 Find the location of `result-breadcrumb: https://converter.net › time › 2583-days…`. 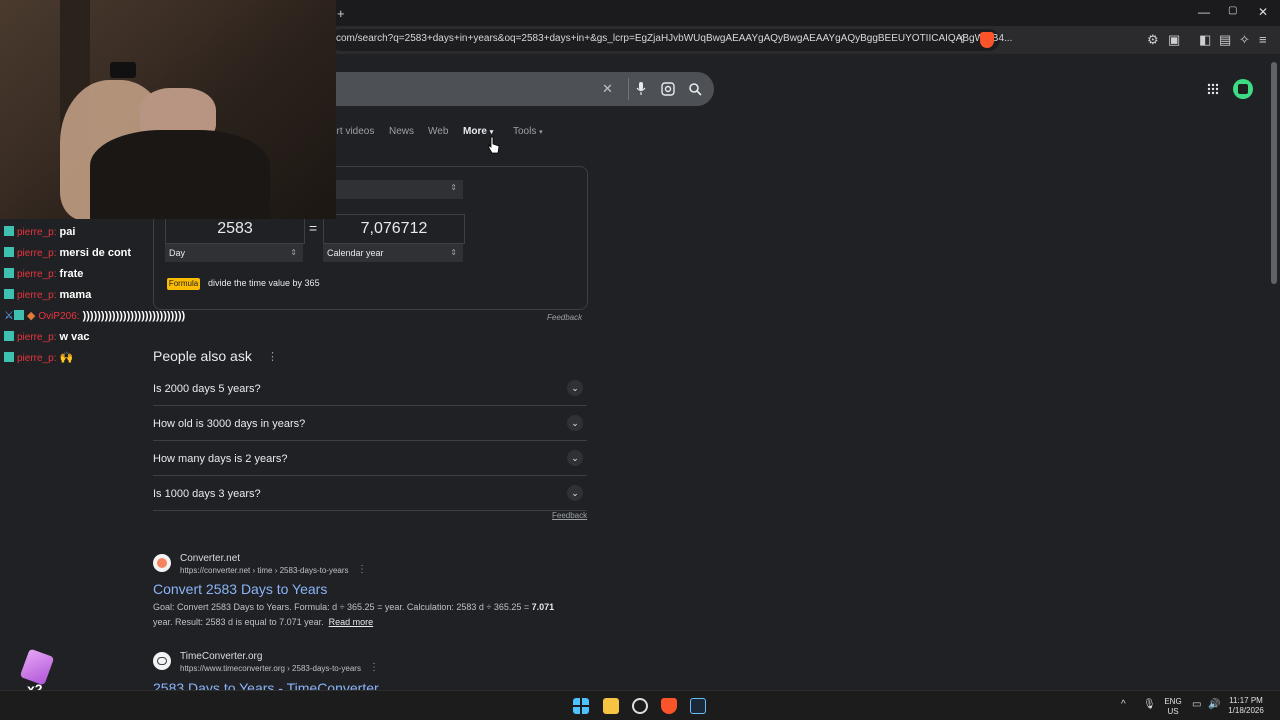

result-breadcrumb: https://converter.net › time › 2583-days… is located at coordinates (264, 570).